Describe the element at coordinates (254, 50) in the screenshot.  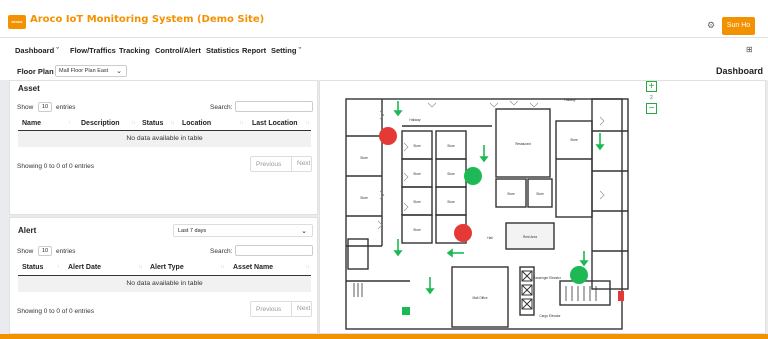
I see `nav-report: Report` at that location.